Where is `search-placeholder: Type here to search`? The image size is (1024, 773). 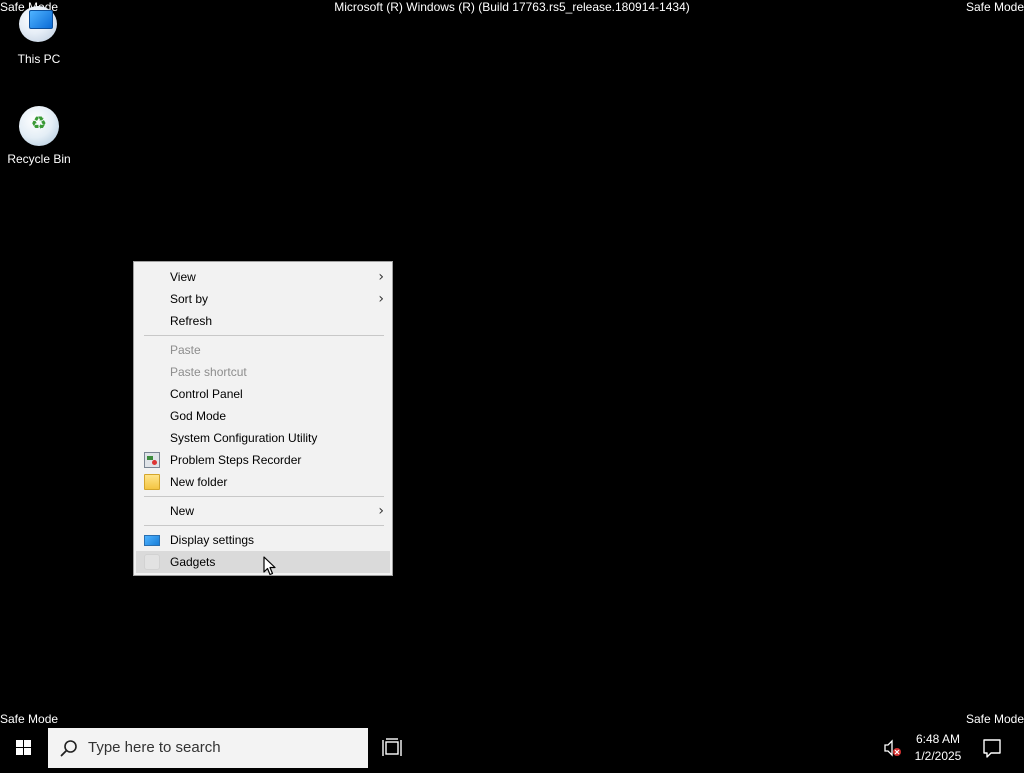
search-placeholder: Type here to search is located at coordinates (154, 747).